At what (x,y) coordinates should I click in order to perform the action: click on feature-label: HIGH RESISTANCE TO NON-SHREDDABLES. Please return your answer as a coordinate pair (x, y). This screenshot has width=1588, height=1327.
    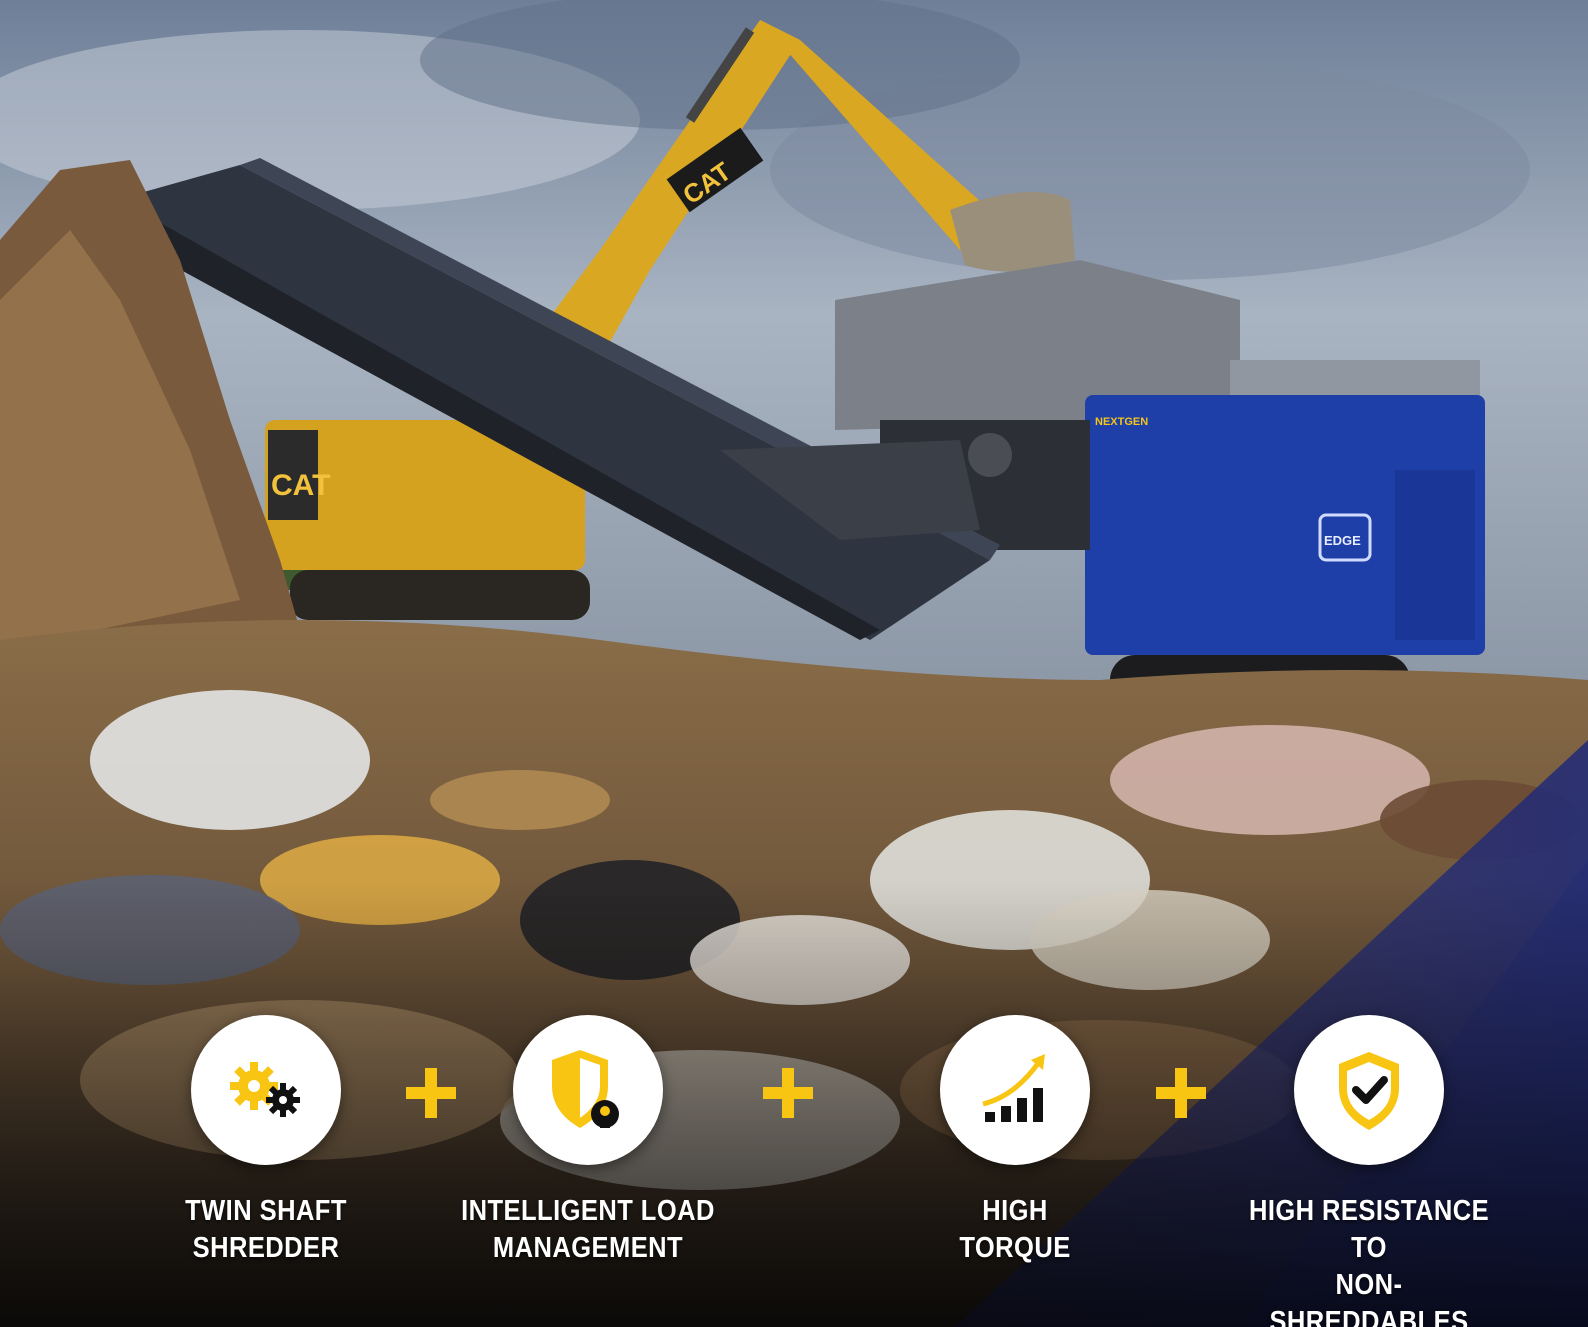
    Looking at the image, I should click on (1369, 1260).